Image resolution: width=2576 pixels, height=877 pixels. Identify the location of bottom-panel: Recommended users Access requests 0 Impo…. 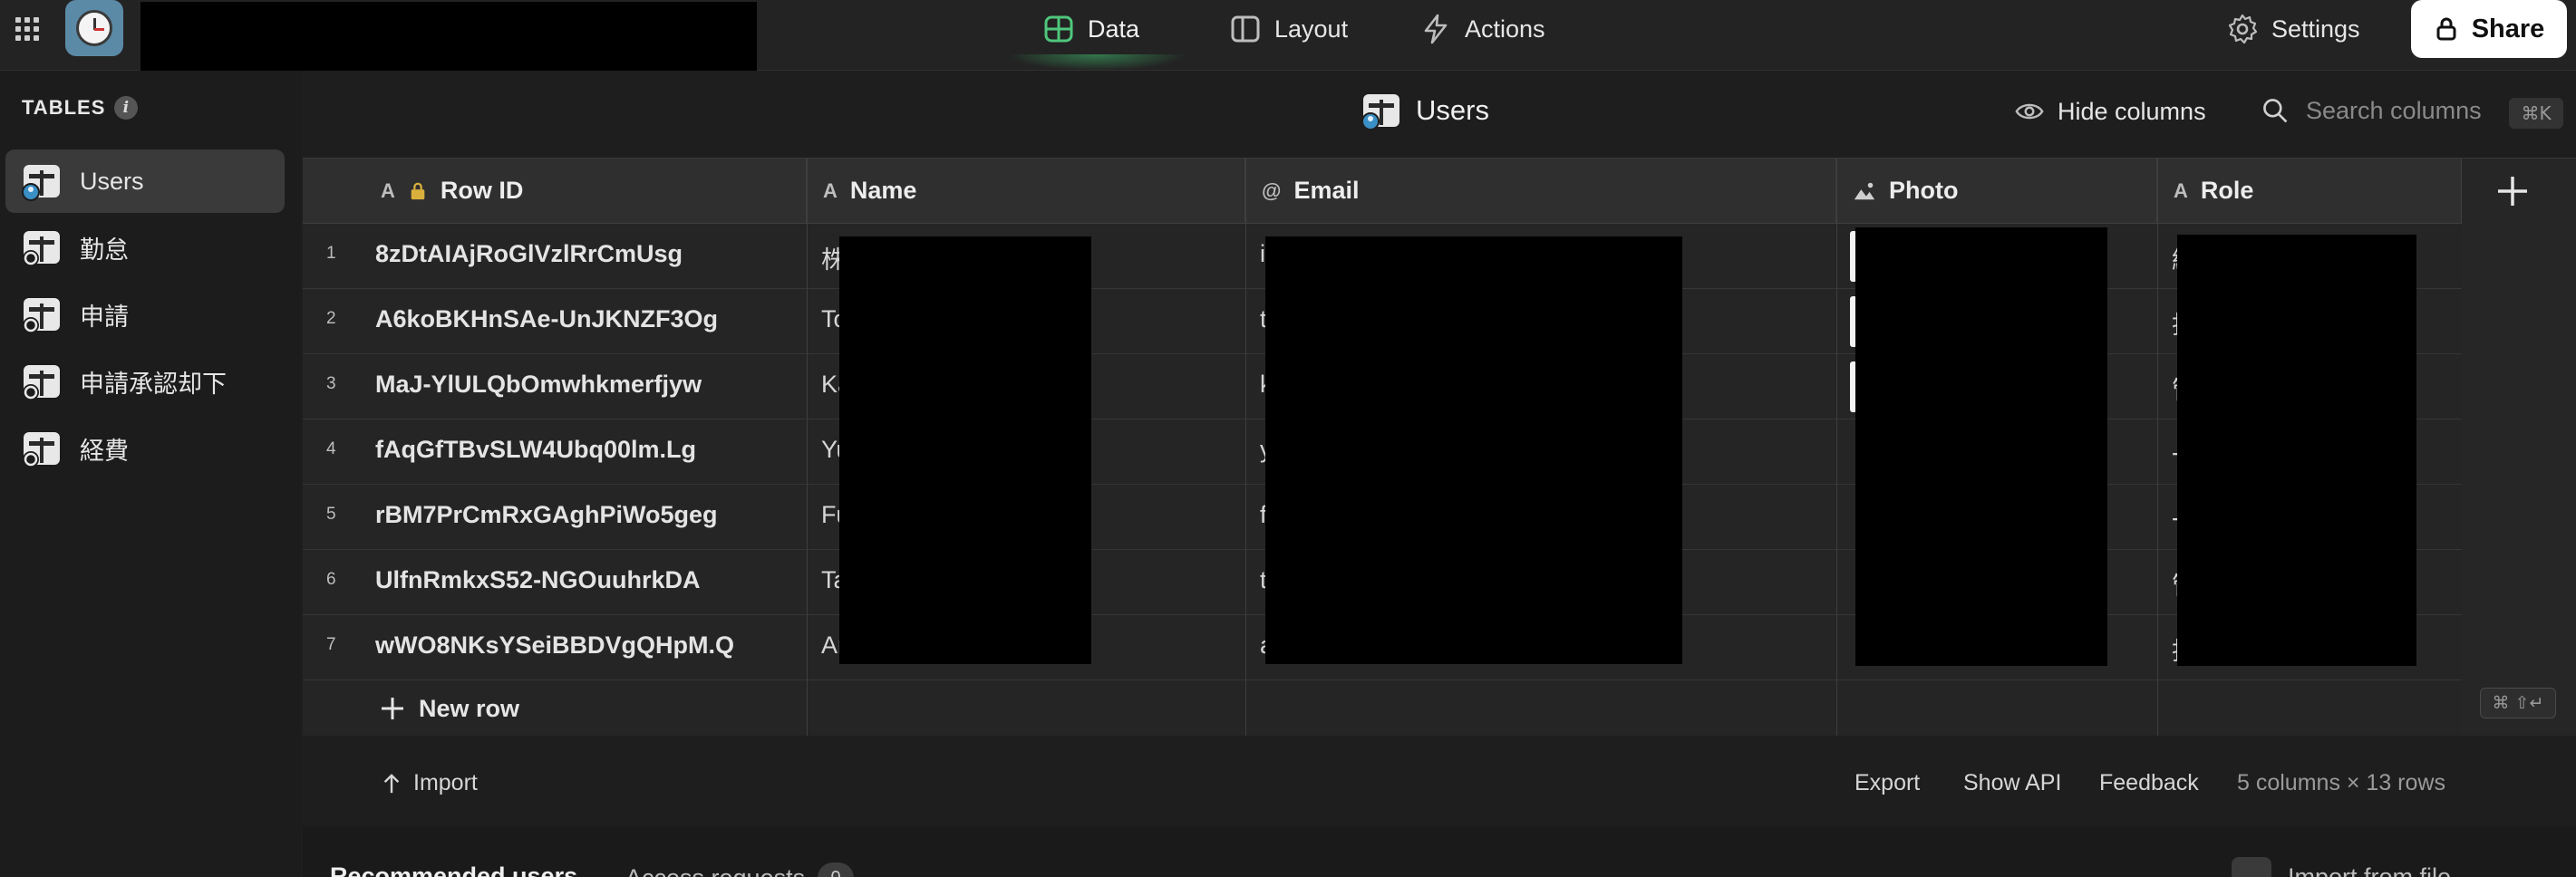
(1439, 851).